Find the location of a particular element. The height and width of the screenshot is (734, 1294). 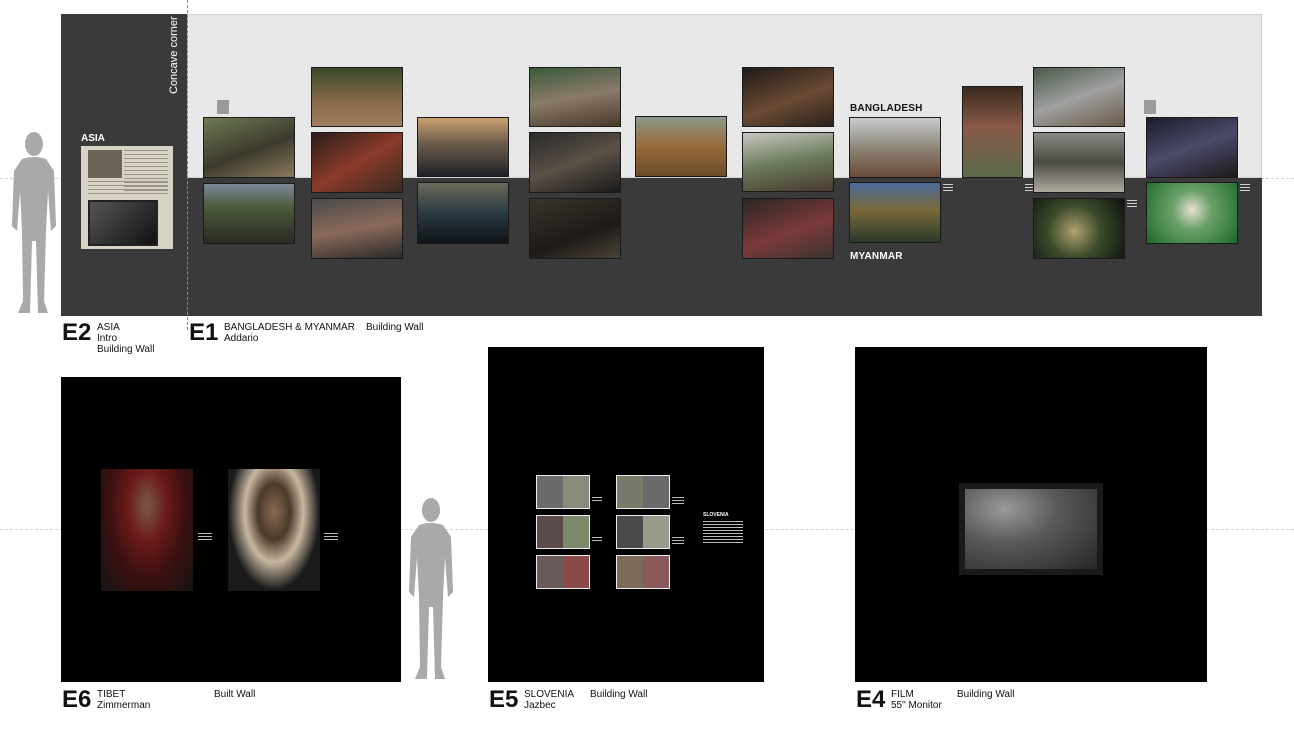

e4-line2: 55" Monitor is located at coordinates (916, 705).